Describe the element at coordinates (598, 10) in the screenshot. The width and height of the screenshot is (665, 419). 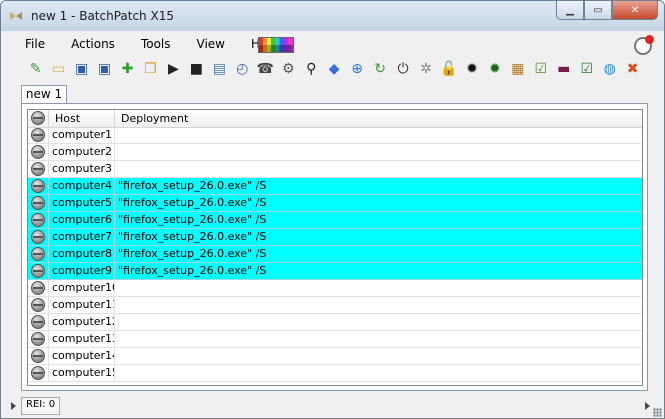
I see `maximize-button: ▭` at that location.